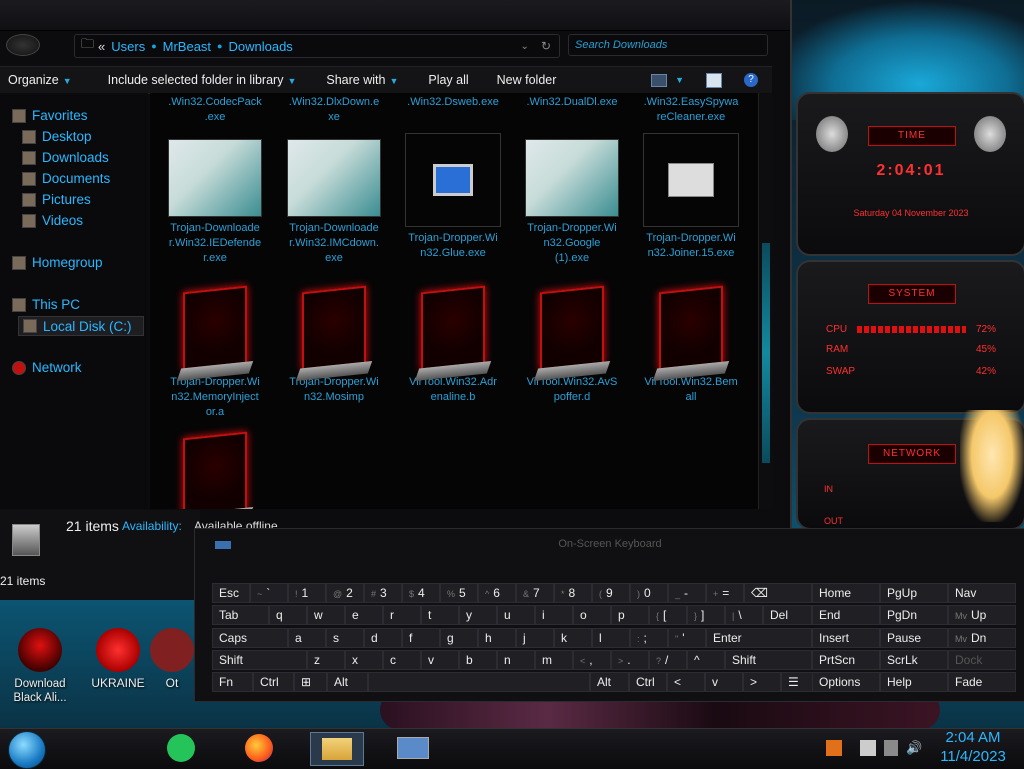 The image size is (1024, 769). I want to click on key-8: k, so click(573, 638).